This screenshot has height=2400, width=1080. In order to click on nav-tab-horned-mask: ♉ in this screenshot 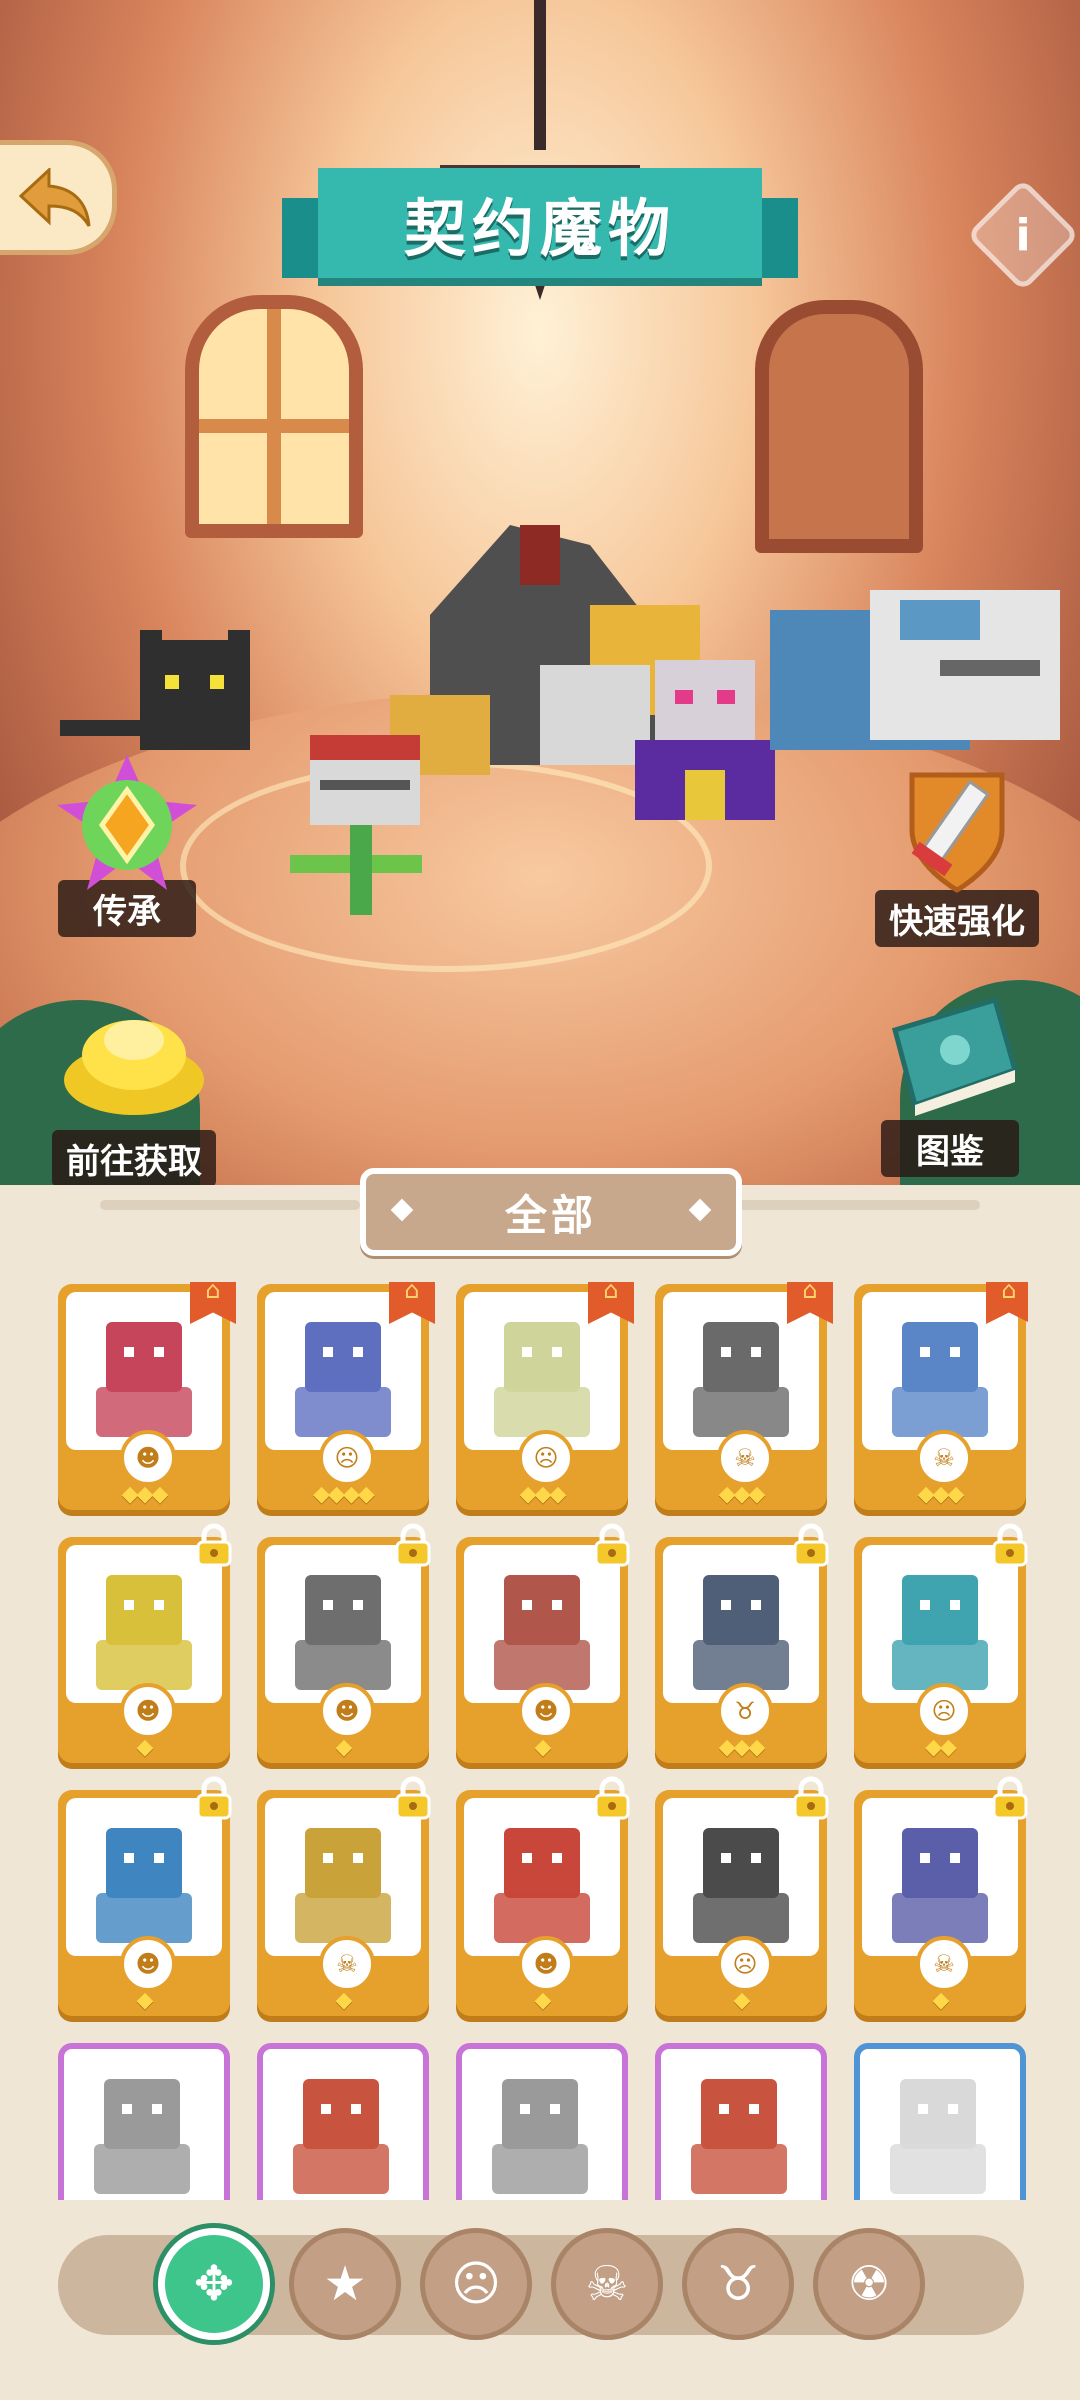, I will do `click(738, 2284)`.